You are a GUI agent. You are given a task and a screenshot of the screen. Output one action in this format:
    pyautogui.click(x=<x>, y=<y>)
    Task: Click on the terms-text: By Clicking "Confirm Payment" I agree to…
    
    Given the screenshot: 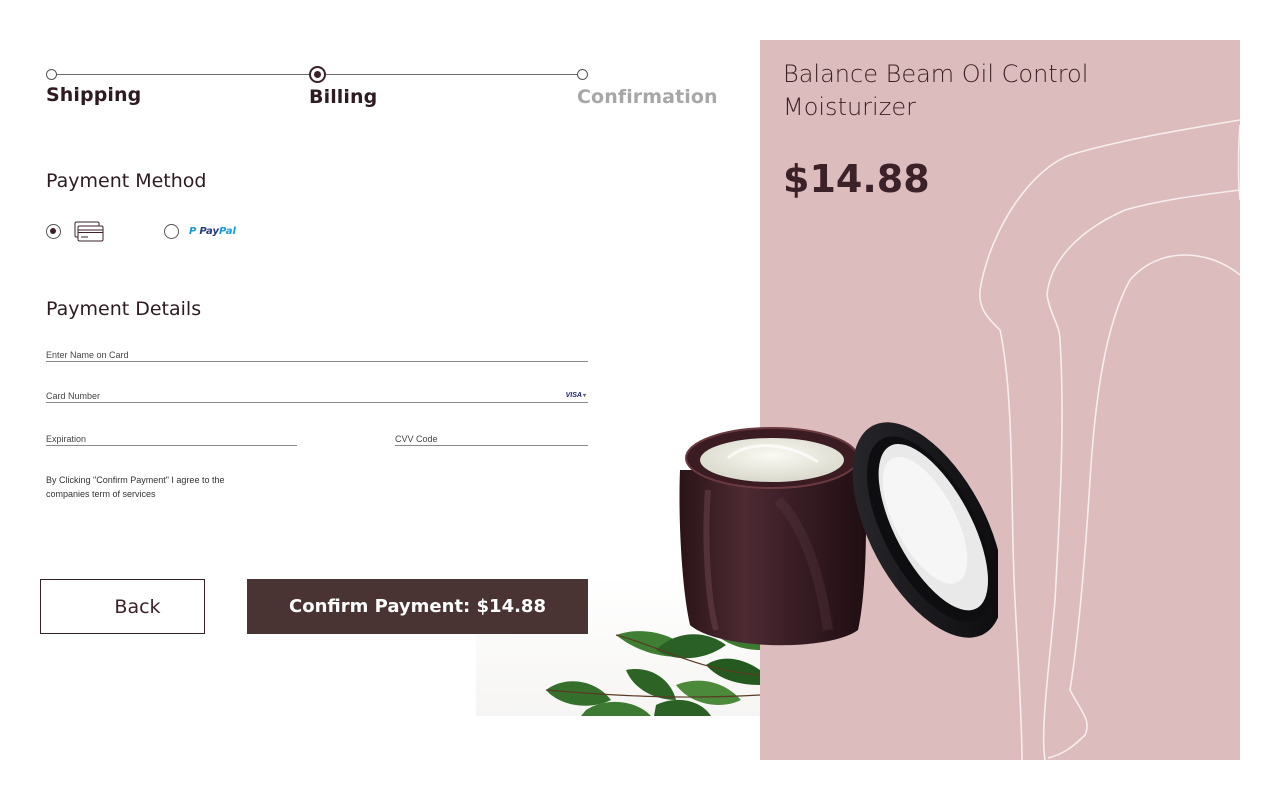 What is the action you would take?
    pyautogui.click(x=135, y=487)
    